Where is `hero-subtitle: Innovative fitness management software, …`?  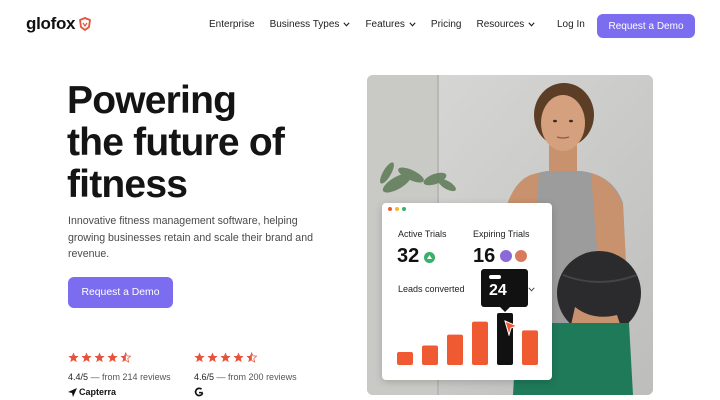 hero-subtitle: Innovative fitness management software, … is located at coordinates (190, 237).